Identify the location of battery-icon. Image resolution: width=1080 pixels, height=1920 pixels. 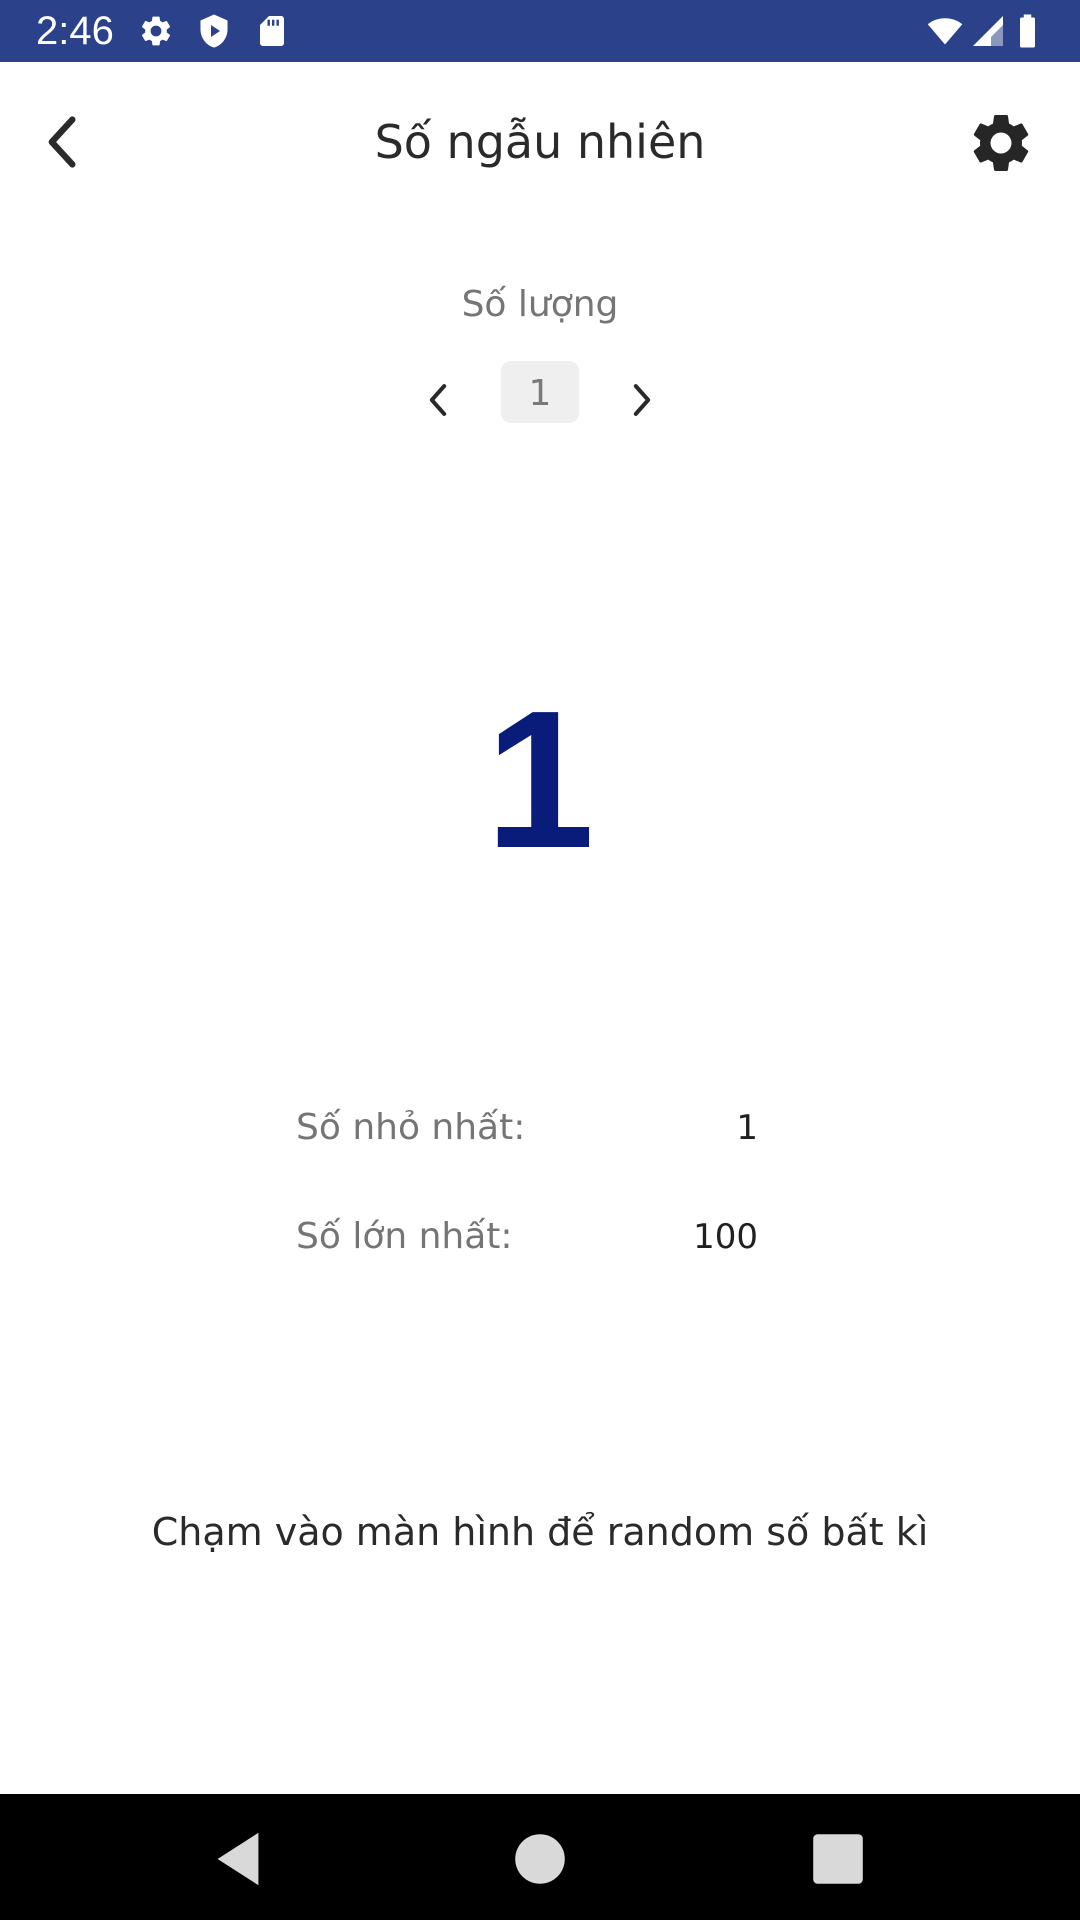
(1032, 31).